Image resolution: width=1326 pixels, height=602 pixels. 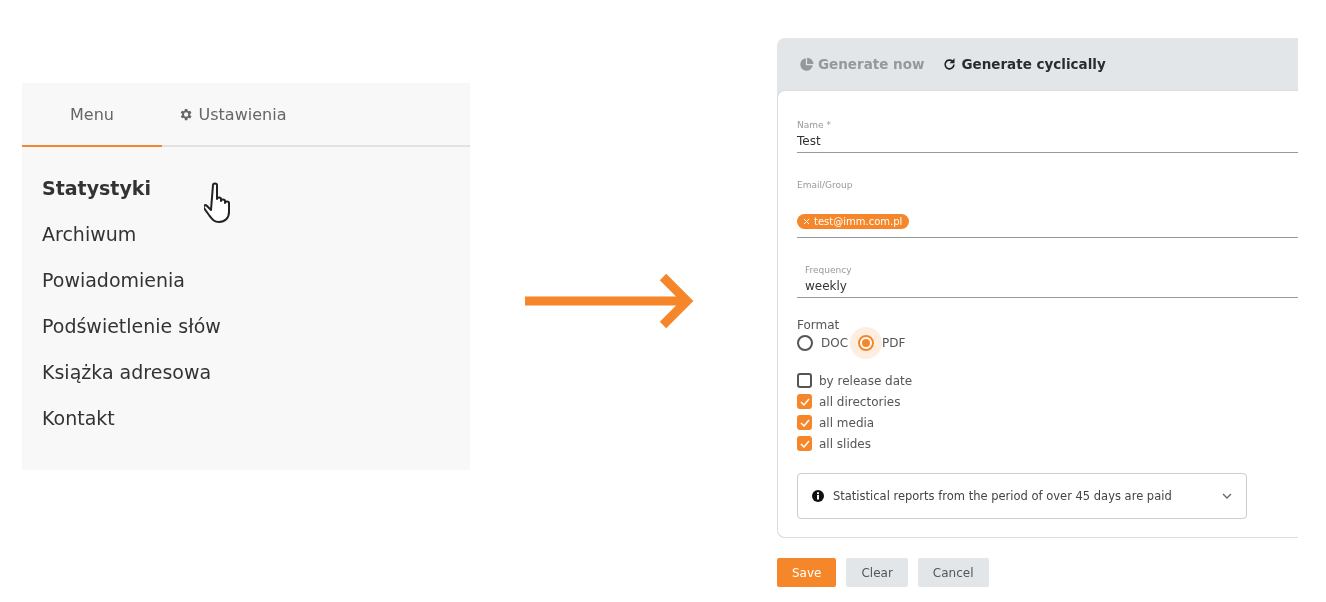 What do you see at coordinates (877, 572) in the screenshot?
I see `form-button: Clear` at bounding box center [877, 572].